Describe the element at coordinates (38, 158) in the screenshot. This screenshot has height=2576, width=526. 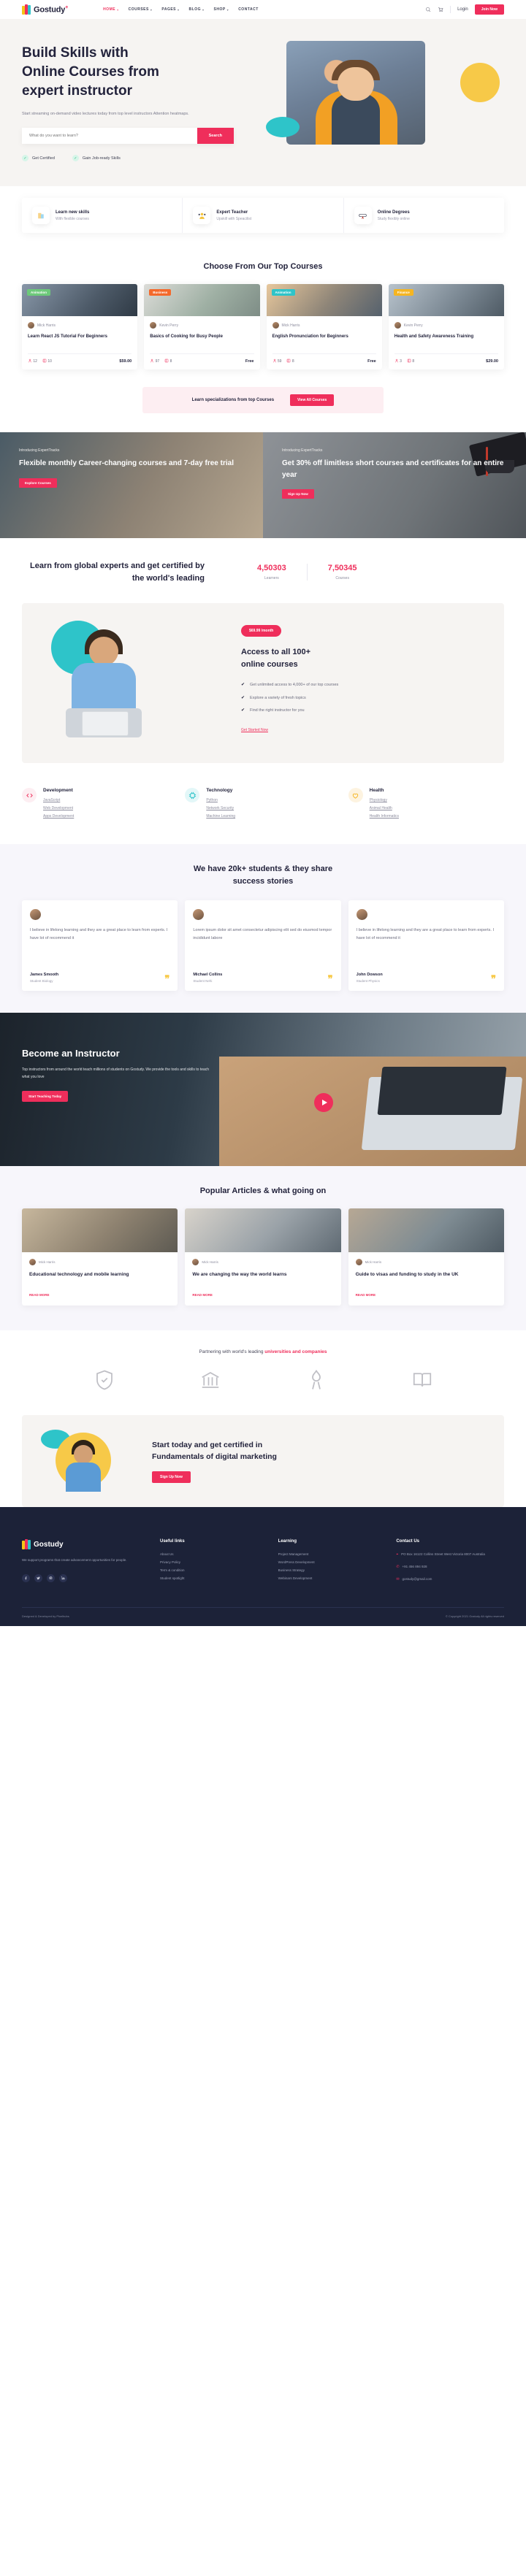
I see `hero-badge-certified: ✓ Get Certified` at that location.